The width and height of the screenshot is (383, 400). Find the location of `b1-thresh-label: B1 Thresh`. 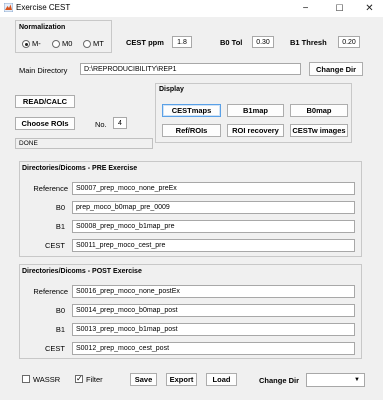

b1-thresh-label: B1 Thresh is located at coordinates (308, 42).